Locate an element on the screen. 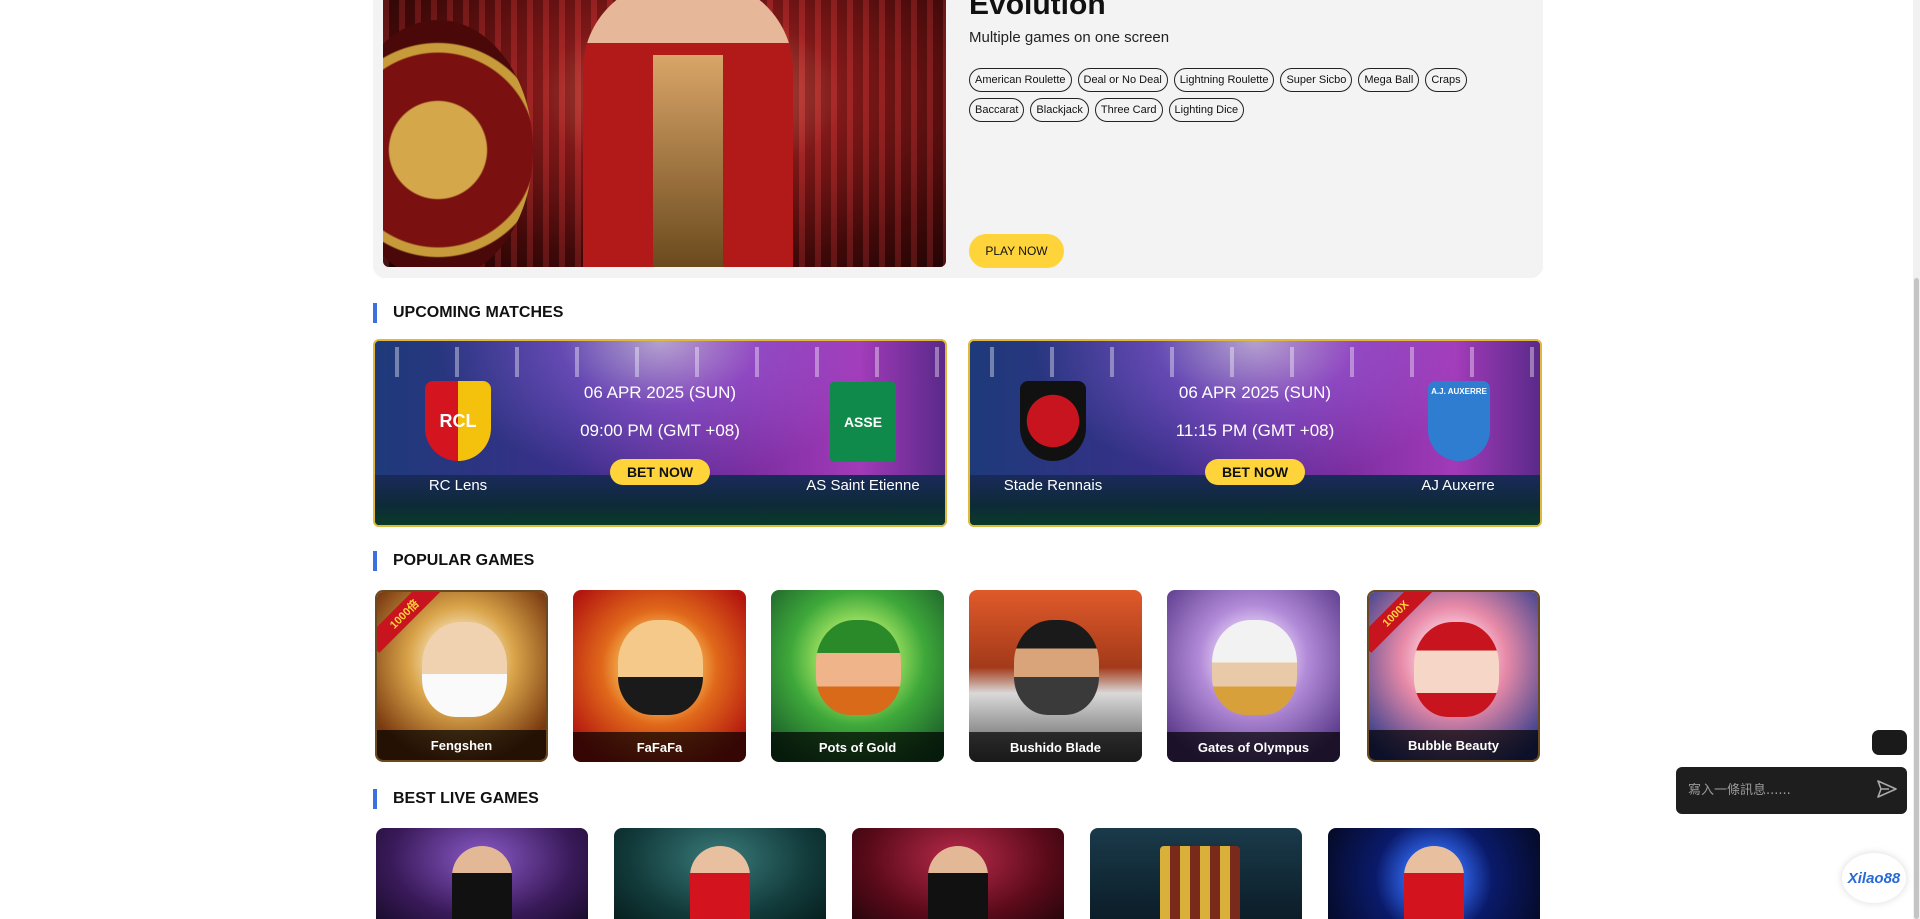 The image size is (1920, 919). send-button is located at coordinates (1887, 790).